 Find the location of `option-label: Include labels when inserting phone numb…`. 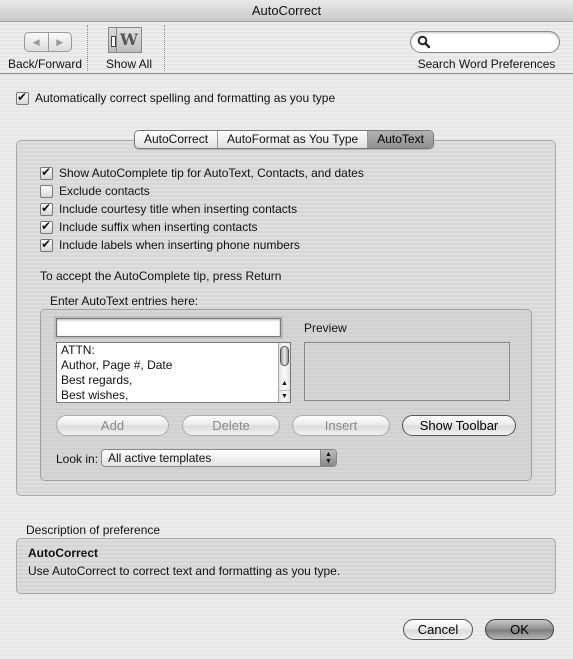

option-label: Include labels when inserting phone numb… is located at coordinates (179, 245).